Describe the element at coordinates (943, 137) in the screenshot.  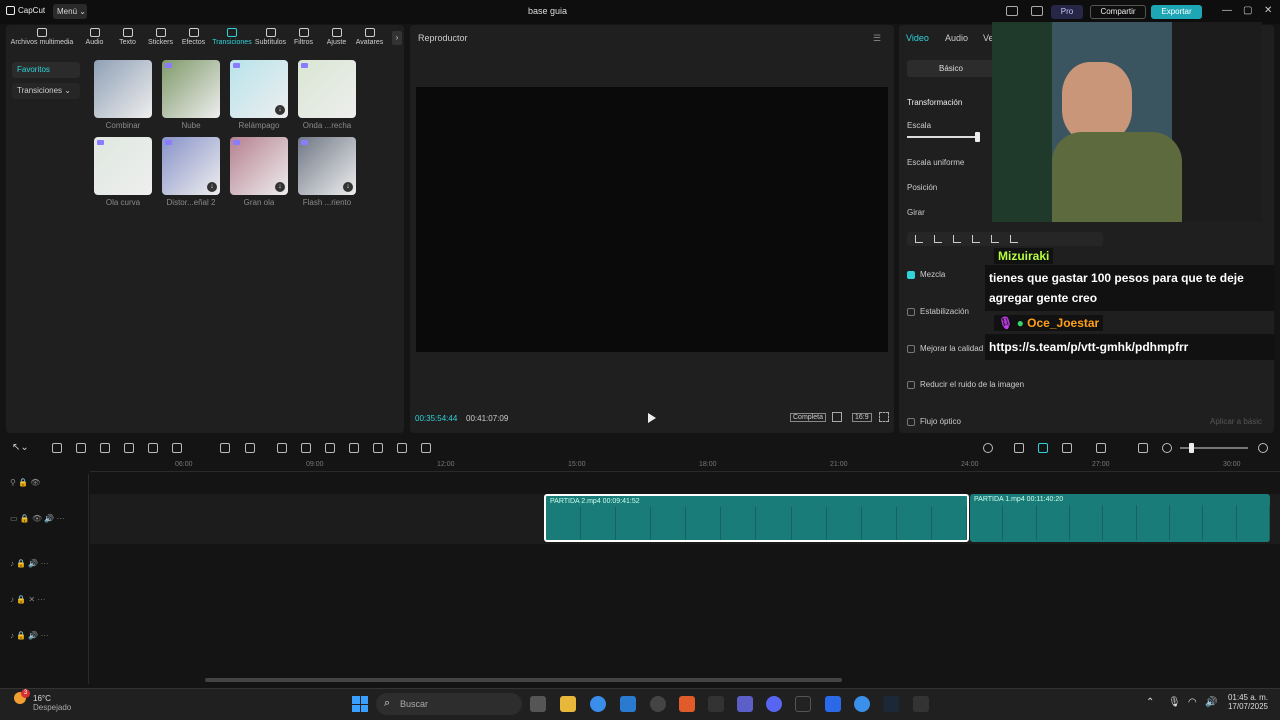
I see `scale-slider` at that location.